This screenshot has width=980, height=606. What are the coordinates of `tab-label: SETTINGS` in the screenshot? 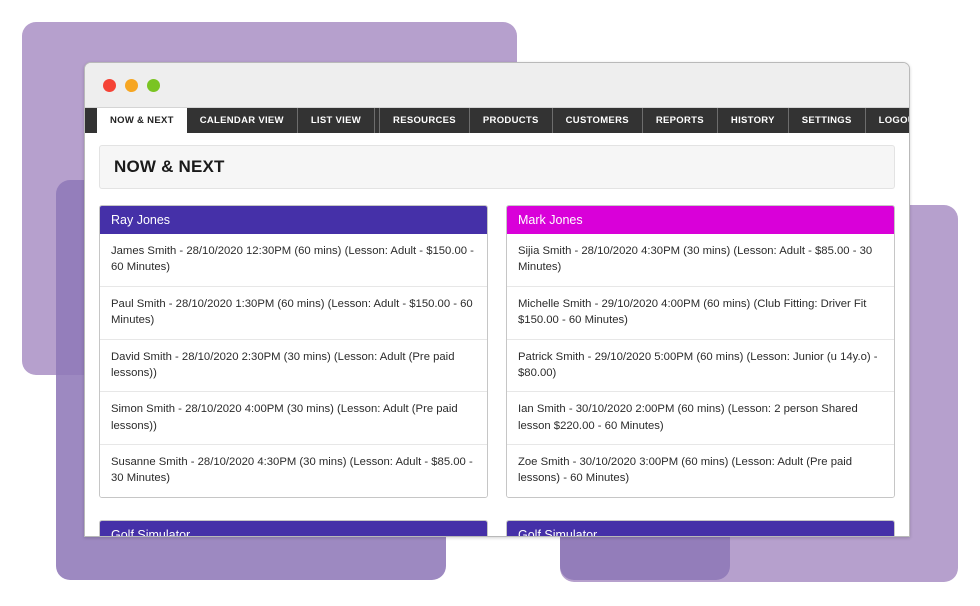 It's located at (826, 120).